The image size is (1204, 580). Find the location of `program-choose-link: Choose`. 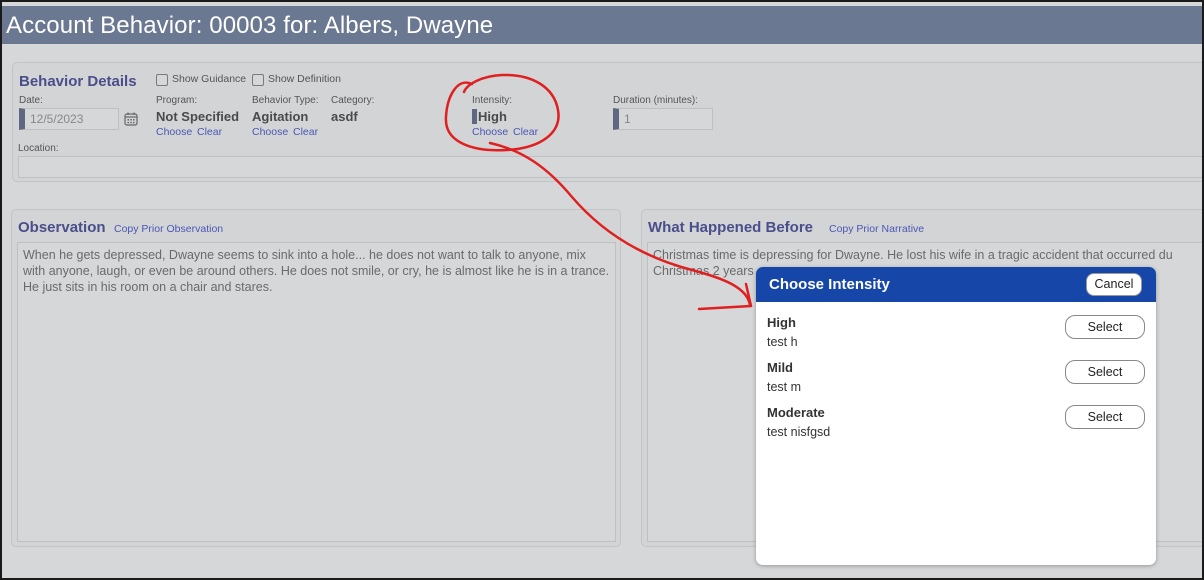

program-choose-link: Choose is located at coordinates (174, 132).